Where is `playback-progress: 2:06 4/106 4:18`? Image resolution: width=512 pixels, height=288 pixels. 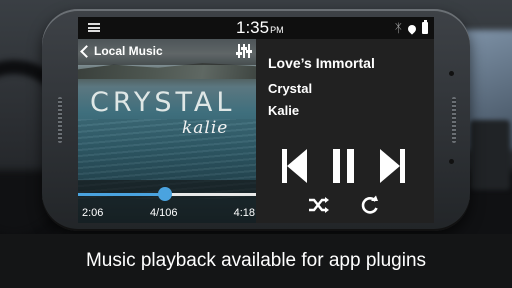
playback-progress: 2:06 4/106 4:18 is located at coordinates (167, 201).